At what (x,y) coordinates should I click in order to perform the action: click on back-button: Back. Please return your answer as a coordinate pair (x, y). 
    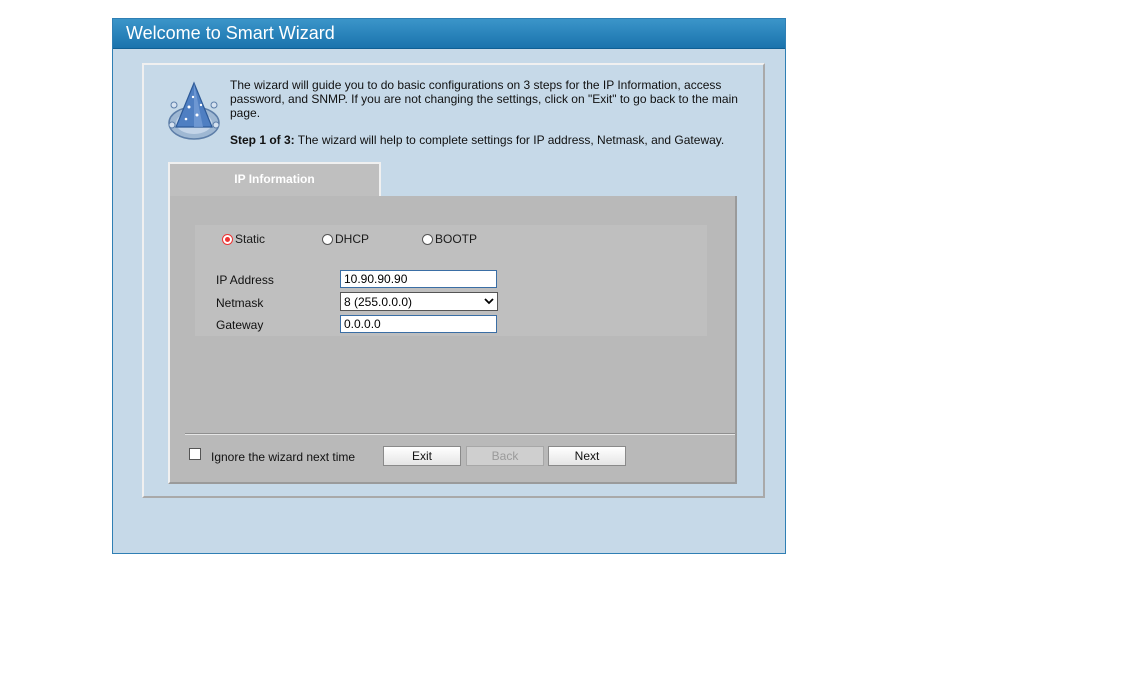
    Looking at the image, I should click on (505, 456).